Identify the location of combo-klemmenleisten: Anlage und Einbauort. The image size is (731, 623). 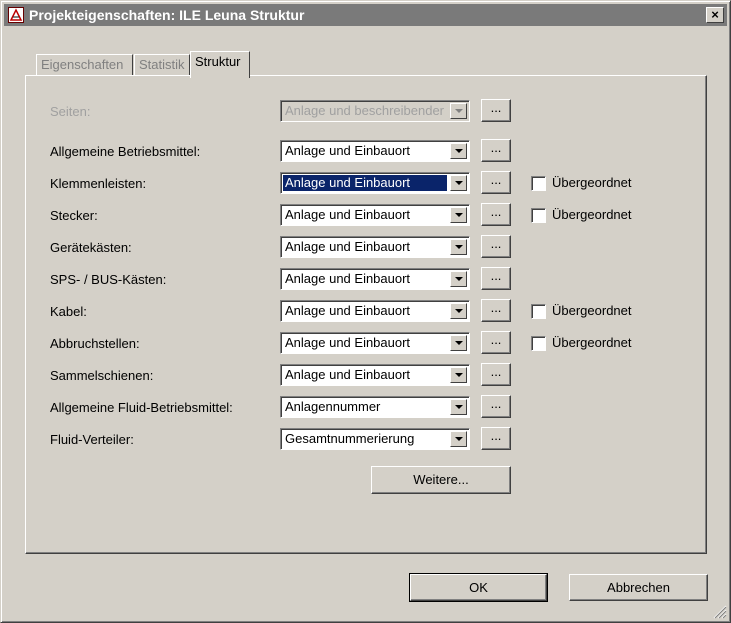
(375, 183).